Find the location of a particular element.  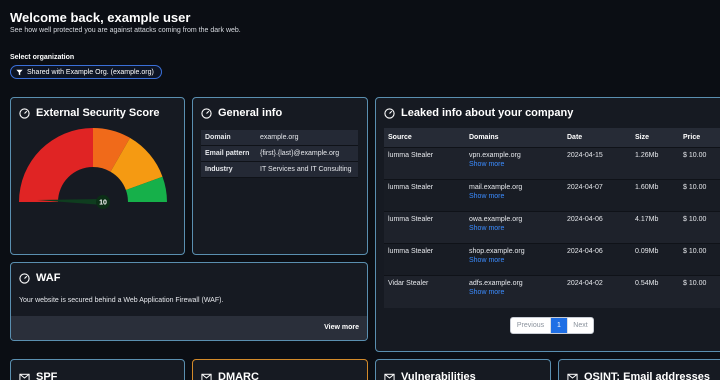

info-key: Domain is located at coordinates (228, 138).